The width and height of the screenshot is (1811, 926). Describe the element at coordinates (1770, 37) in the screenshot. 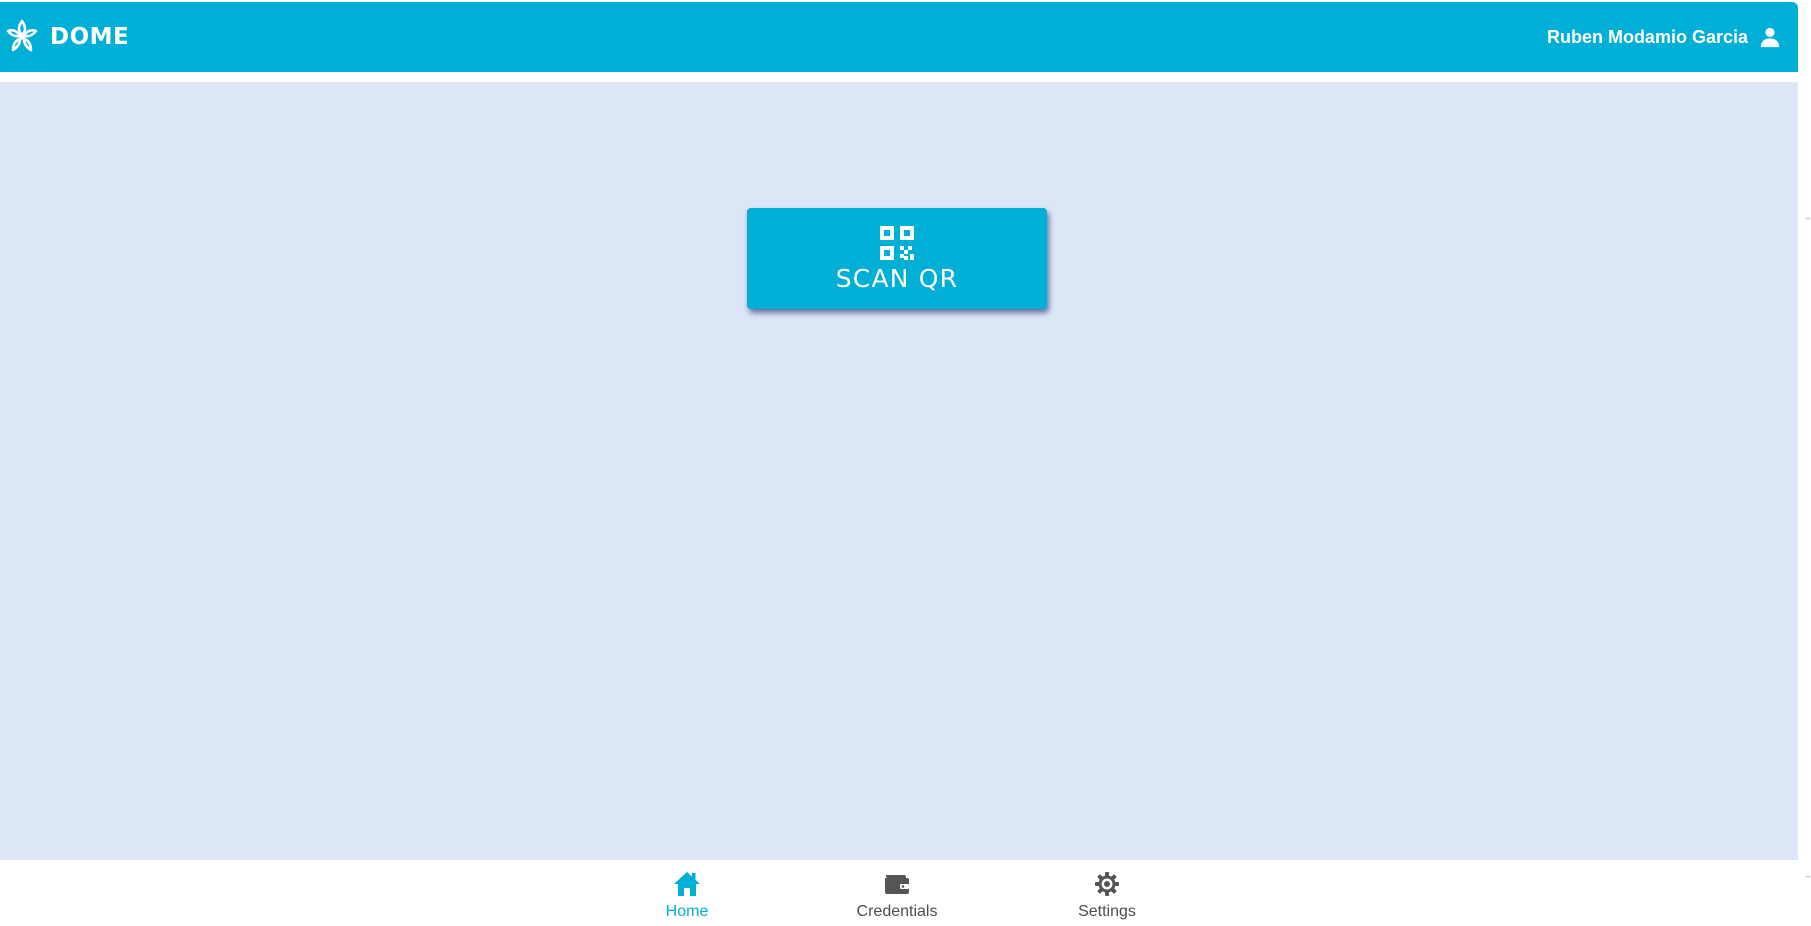

I see `person-icon` at that location.